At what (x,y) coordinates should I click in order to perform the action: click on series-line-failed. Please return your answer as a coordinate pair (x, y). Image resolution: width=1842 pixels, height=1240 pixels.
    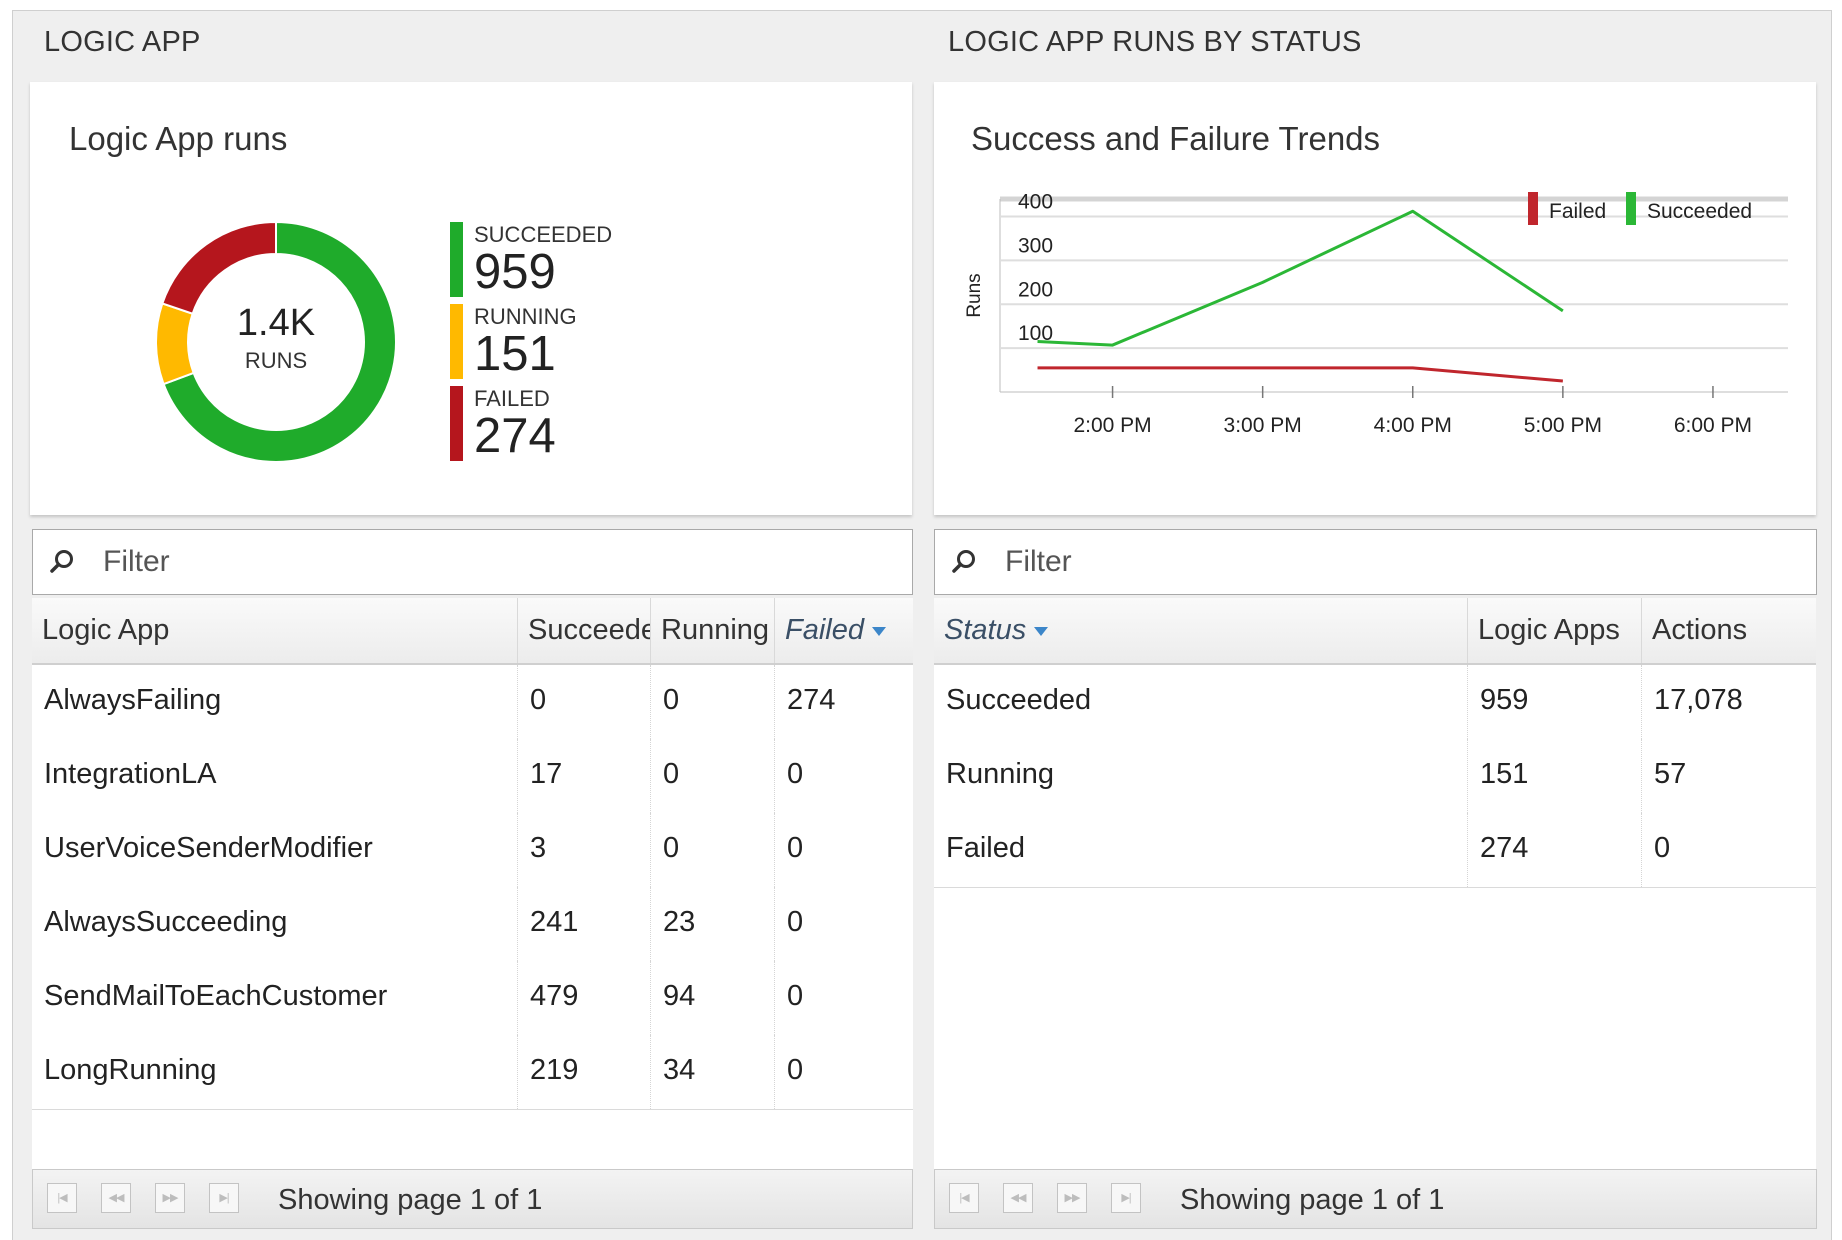
    Looking at the image, I should click on (1300, 374).